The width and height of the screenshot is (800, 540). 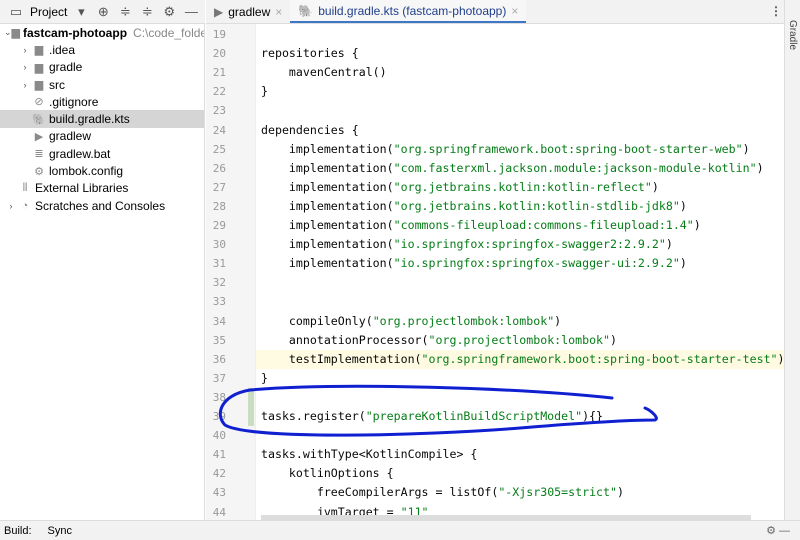 What do you see at coordinates (219, 245) in the screenshot?
I see `line-number: 30` at bounding box center [219, 245].